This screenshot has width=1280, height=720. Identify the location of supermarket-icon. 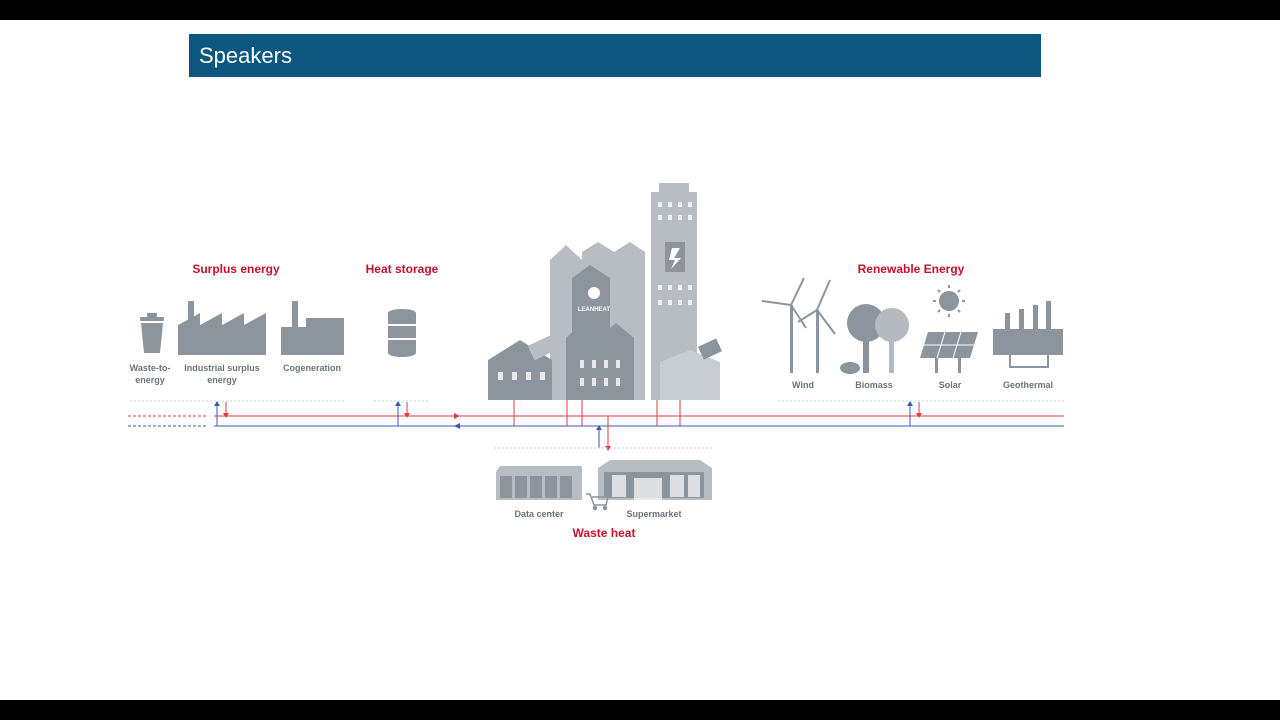
(655, 480).